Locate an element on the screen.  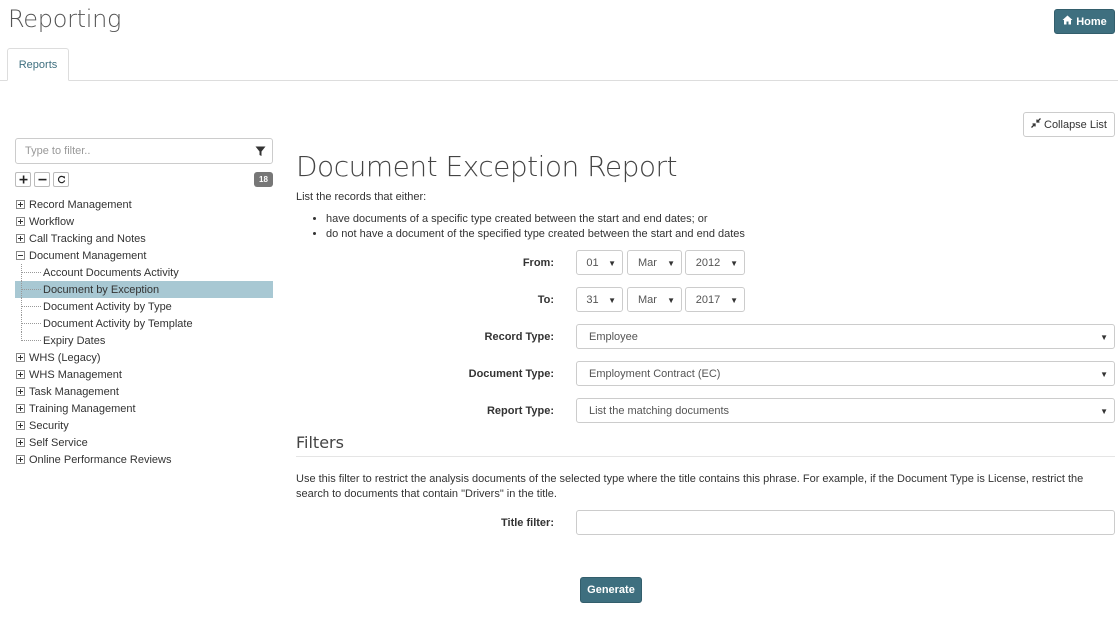
tree-item-label: Document by Exception is located at coordinates (101, 289).